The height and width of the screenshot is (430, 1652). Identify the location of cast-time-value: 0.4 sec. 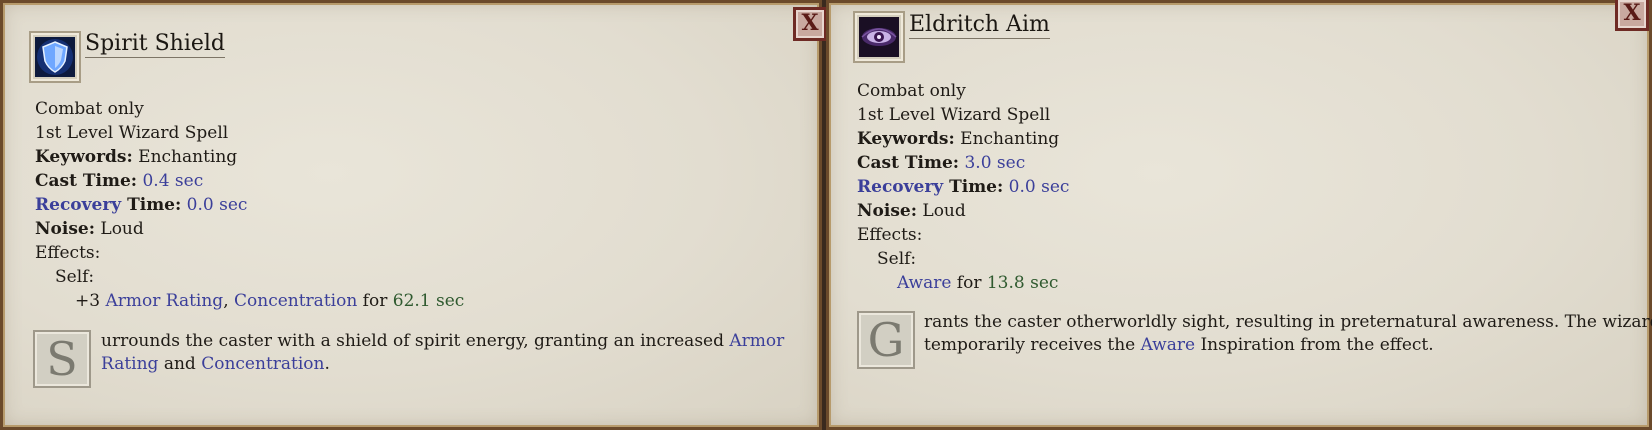
(170, 181).